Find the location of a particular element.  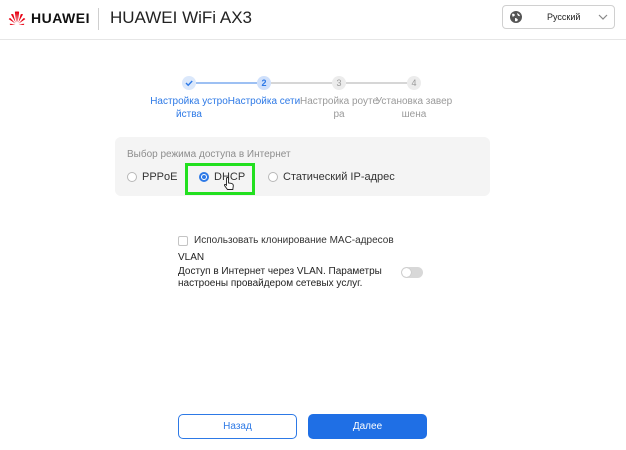

vlan-title: VLAN is located at coordinates (191, 257).